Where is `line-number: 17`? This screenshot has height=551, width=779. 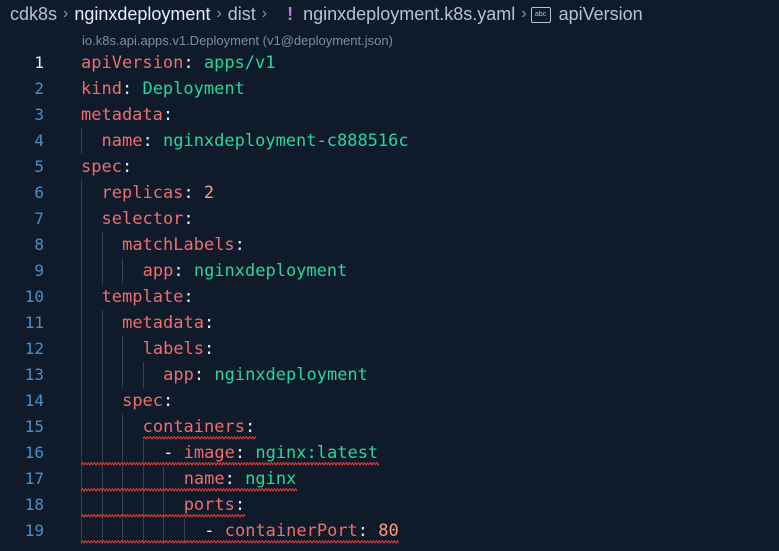
line-number: 17 is located at coordinates (34, 478).